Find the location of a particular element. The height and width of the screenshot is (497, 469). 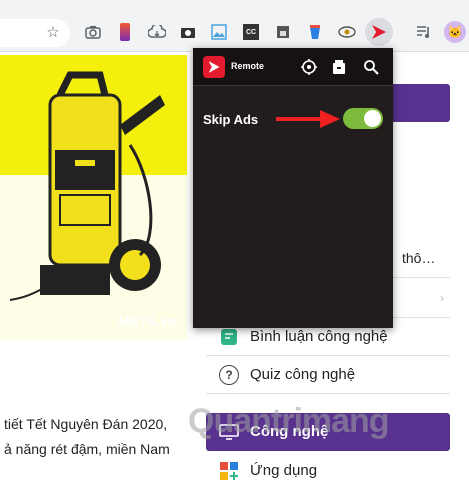

youtube-remote-logo is located at coordinates (214, 67).